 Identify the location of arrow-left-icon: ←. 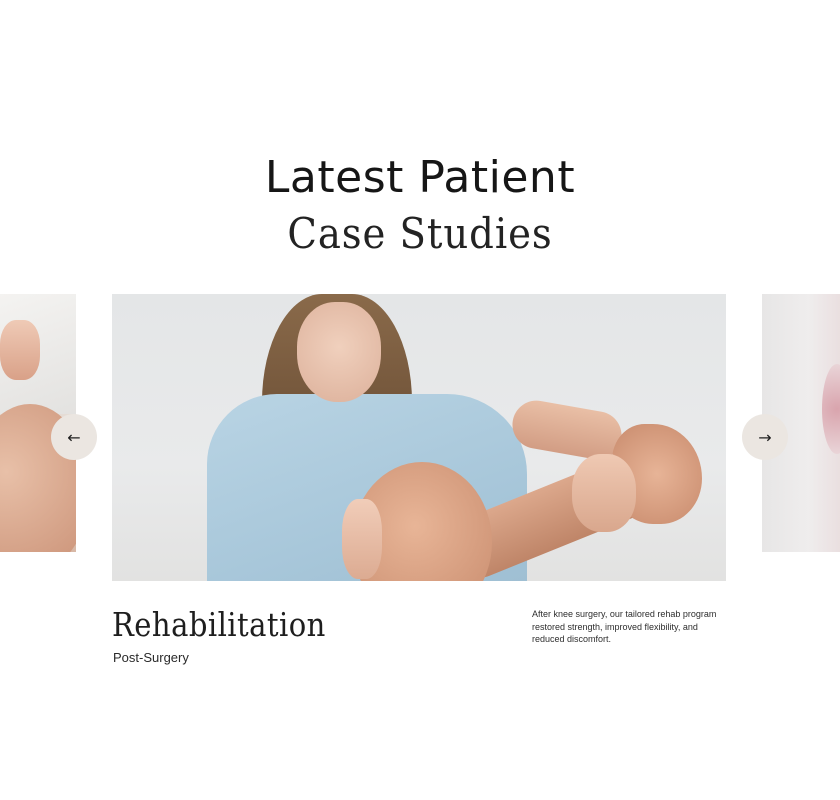
(74, 437).